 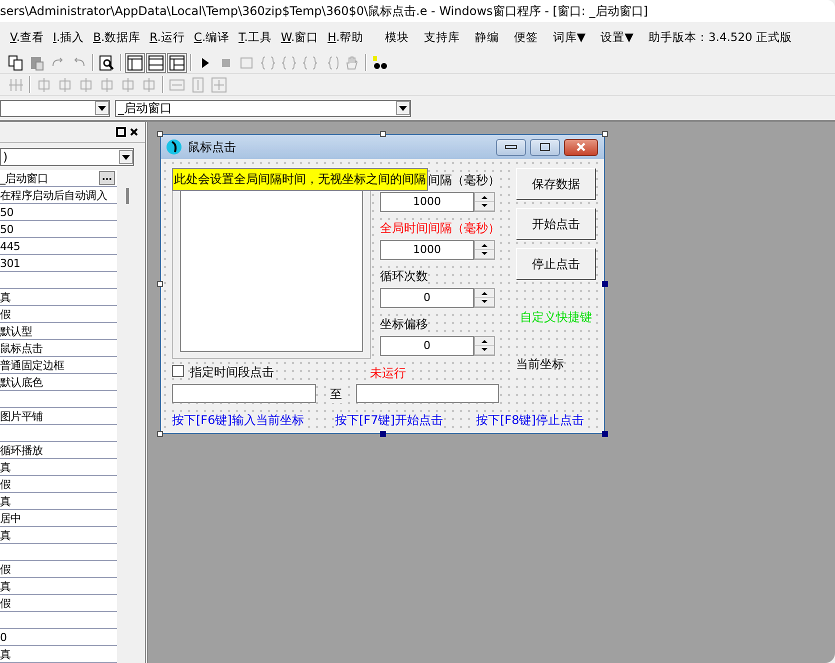 What do you see at coordinates (336, 394) in the screenshot?
I see `to-label: 至` at bounding box center [336, 394].